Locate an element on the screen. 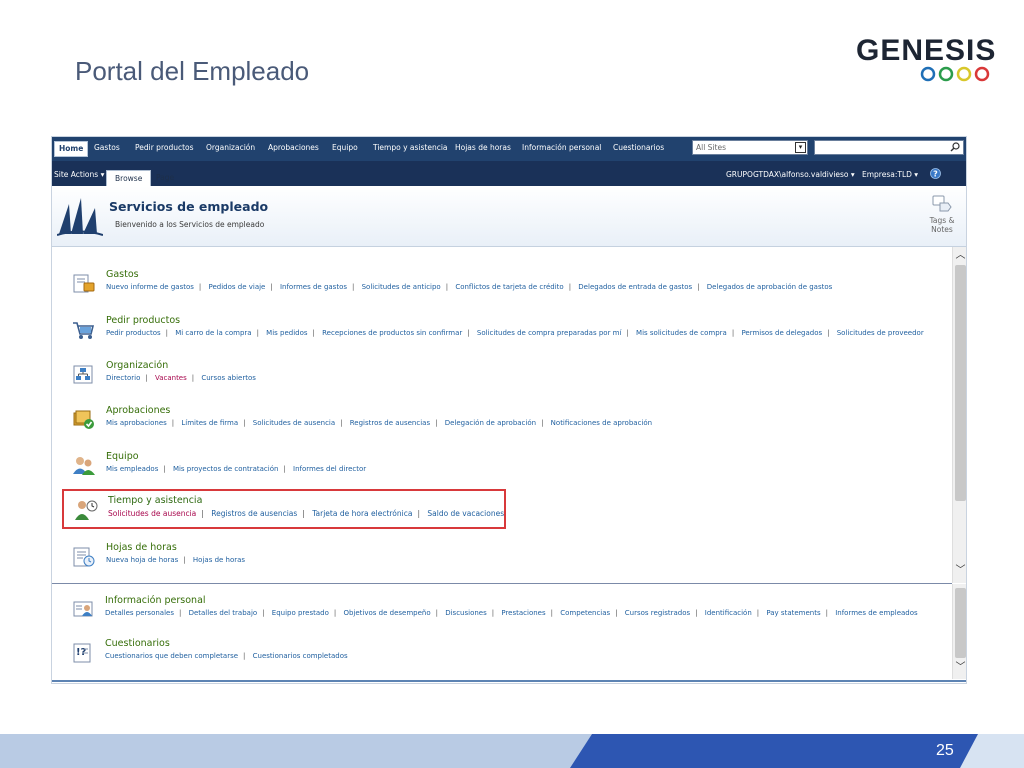 This screenshot has height=768, width=1024. scroll-up-icon: ︿ is located at coordinates (960, 256).